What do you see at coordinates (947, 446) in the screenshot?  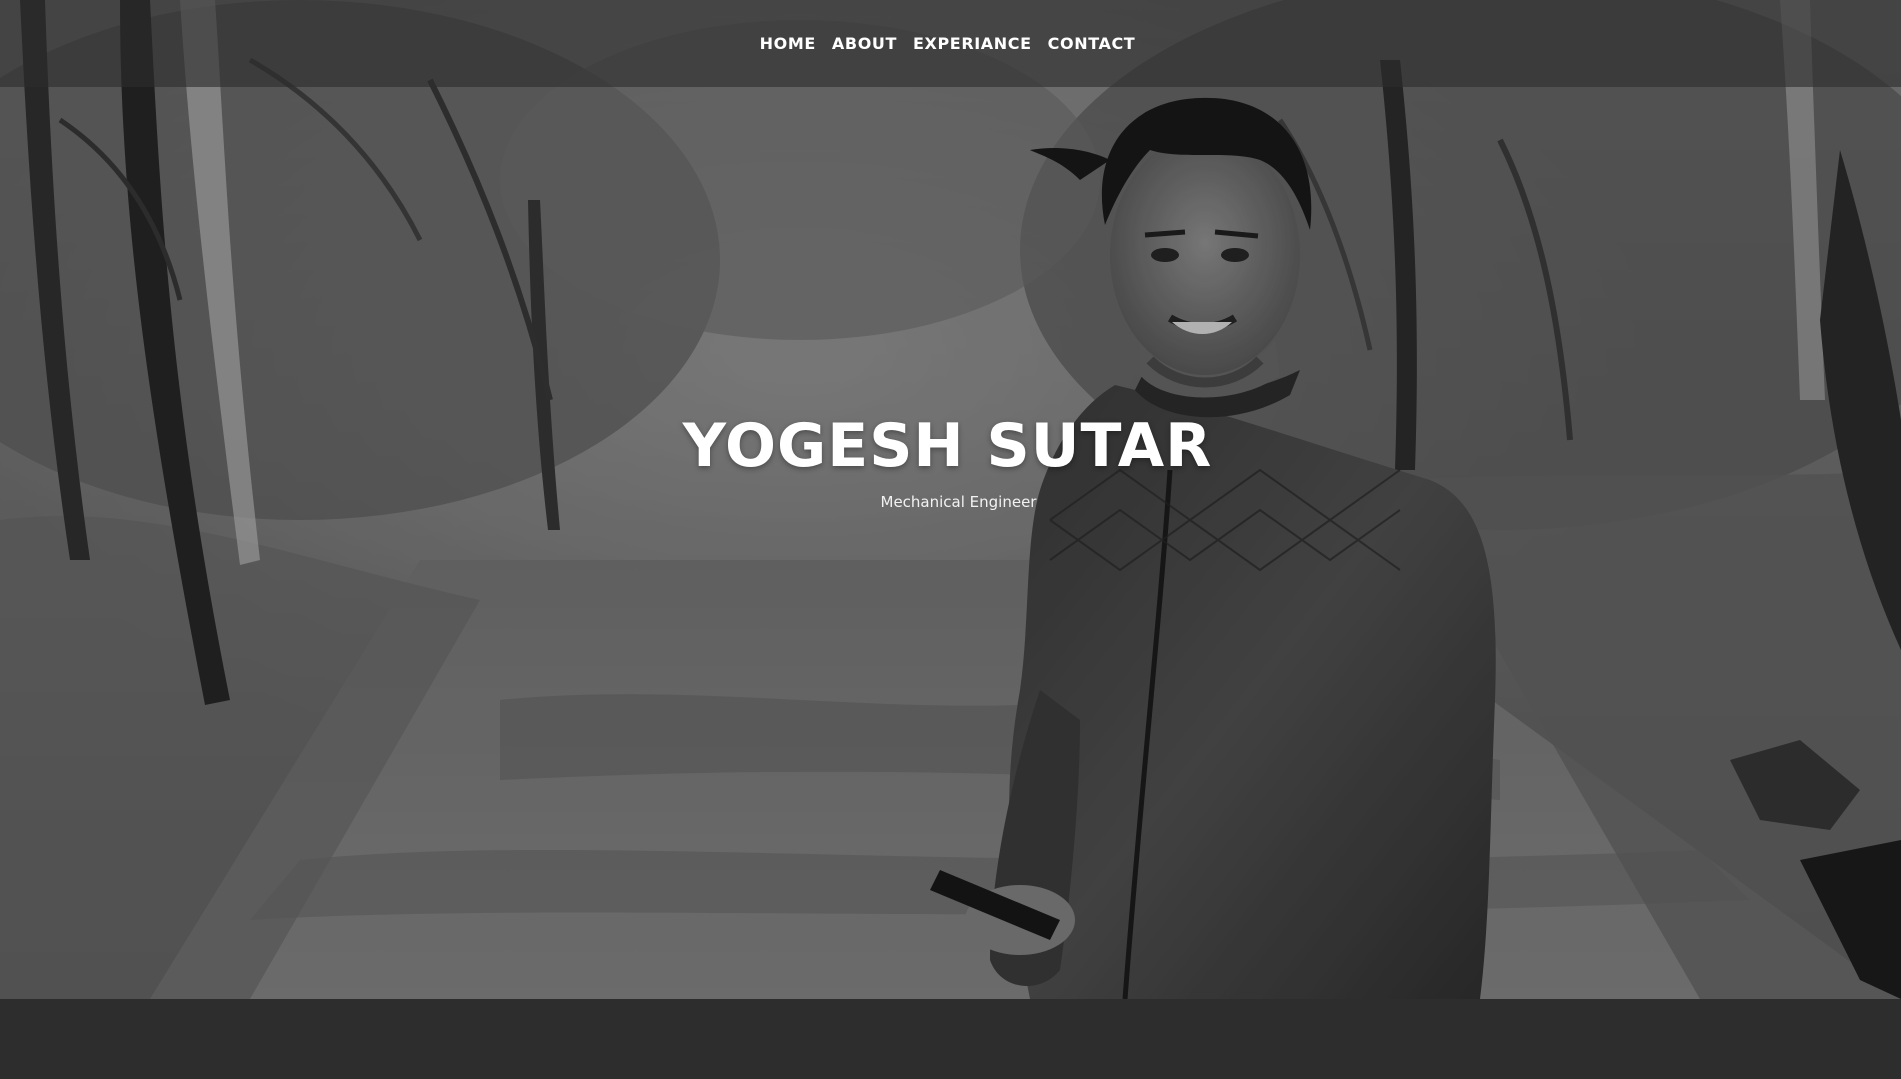 I see `banner-title: YOGESH SUTAR` at bounding box center [947, 446].